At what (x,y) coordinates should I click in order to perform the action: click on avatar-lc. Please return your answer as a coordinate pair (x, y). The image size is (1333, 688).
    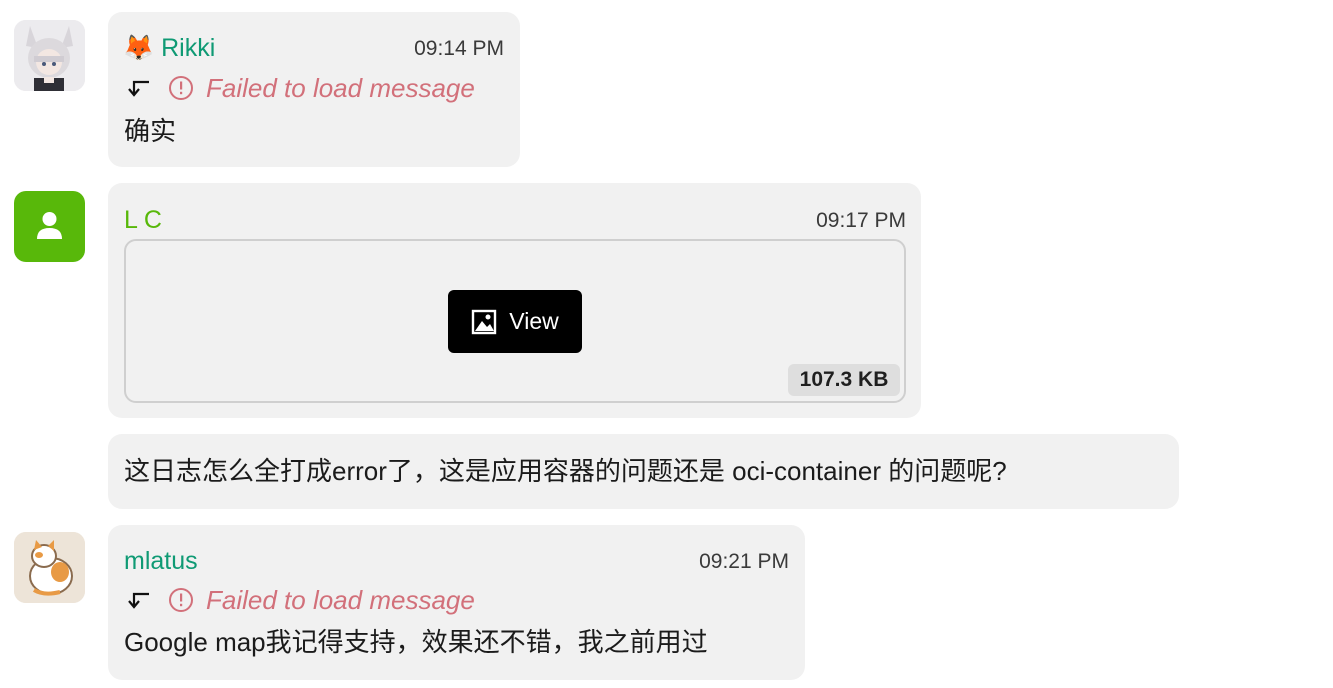
    Looking at the image, I should click on (49, 226).